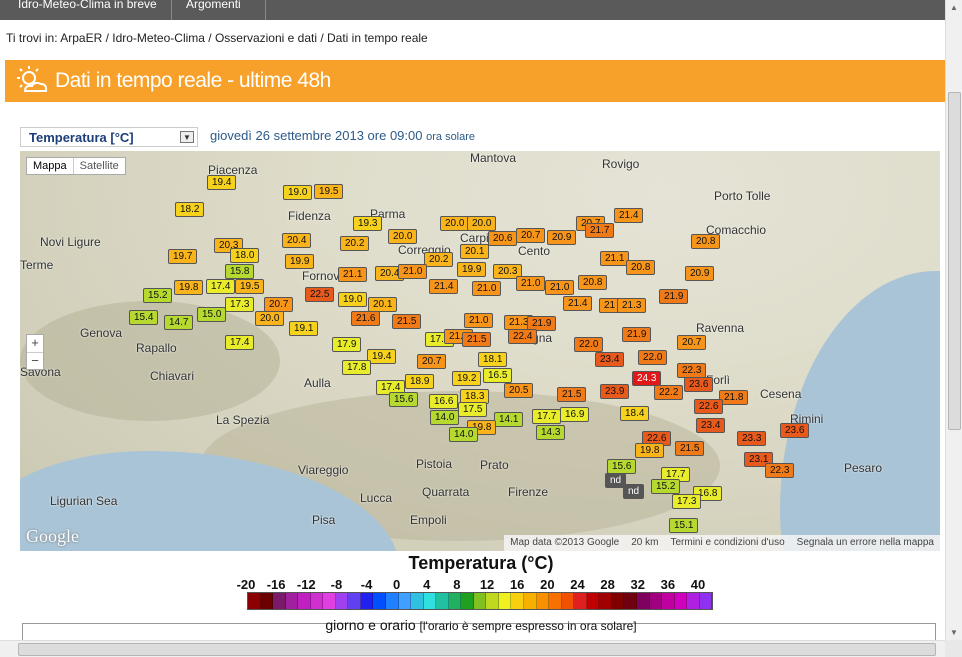 The height and width of the screenshot is (657, 962). Describe the element at coordinates (615, 391) in the screenshot. I see `station-marker: 23.9` at that location.